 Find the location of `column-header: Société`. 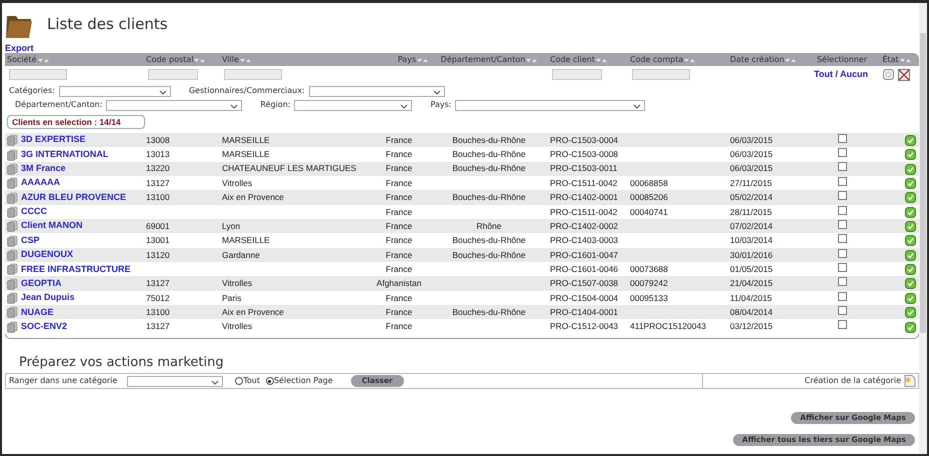

column-header: Société is located at coordinates (28, 60).